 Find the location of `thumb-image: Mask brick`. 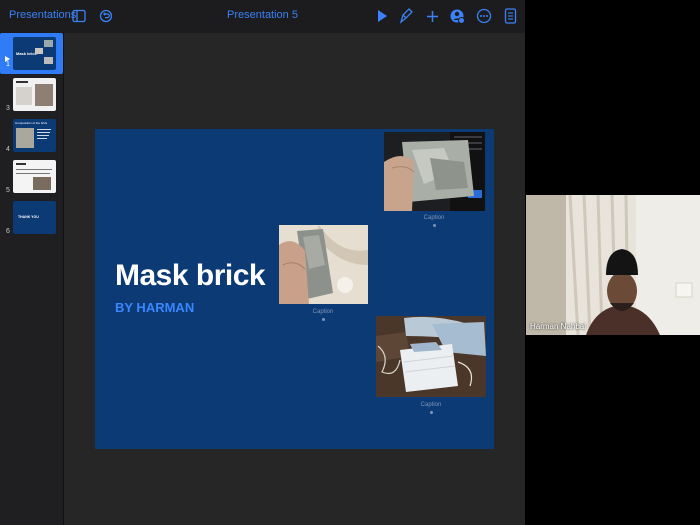

thumb-image: Mask brick is located at coordinates (34, 53).